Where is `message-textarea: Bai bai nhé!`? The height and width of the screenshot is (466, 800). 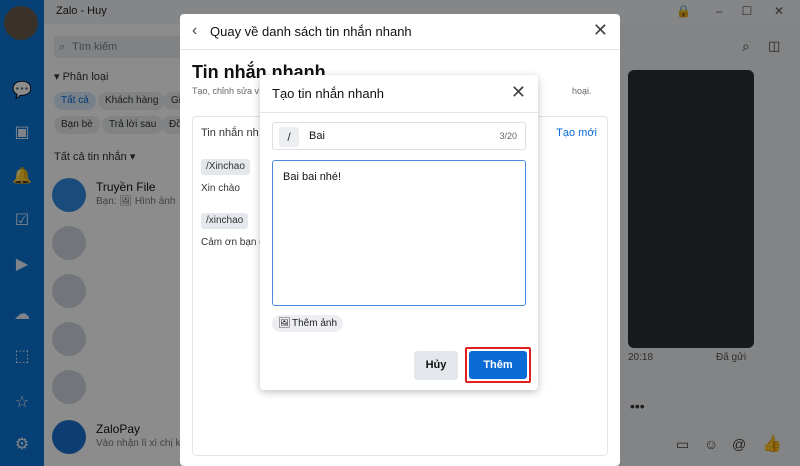
message-textarea: Bai bai nhé! is located at coordinates (399, 233).